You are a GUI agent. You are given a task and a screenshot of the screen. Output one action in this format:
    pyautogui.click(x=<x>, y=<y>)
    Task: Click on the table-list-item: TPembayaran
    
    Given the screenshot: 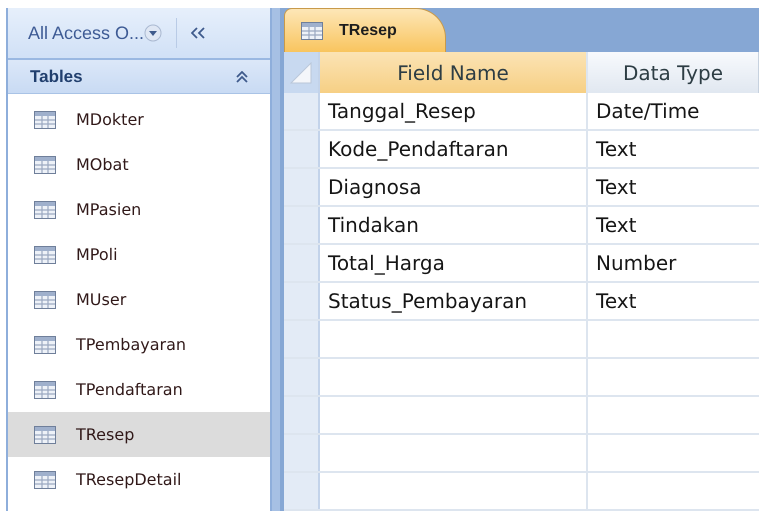 What is the action you would take?
    pyautogui.click(x=139, y=344)
    